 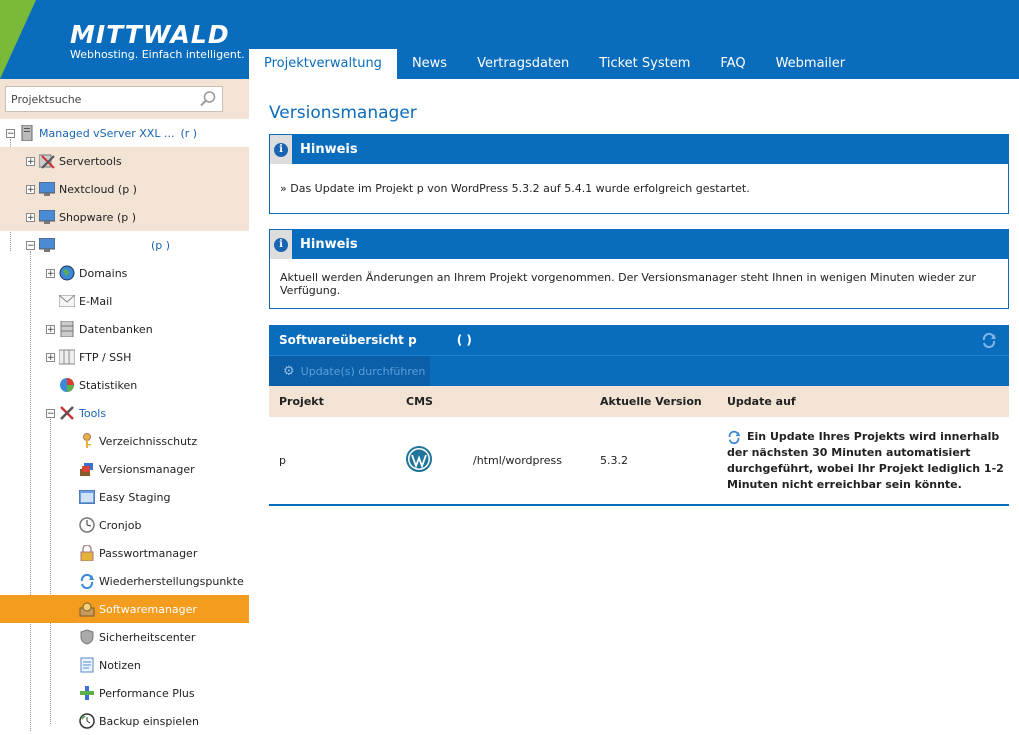 I want to click on cronjob-icon, so click(x=87, y=525).